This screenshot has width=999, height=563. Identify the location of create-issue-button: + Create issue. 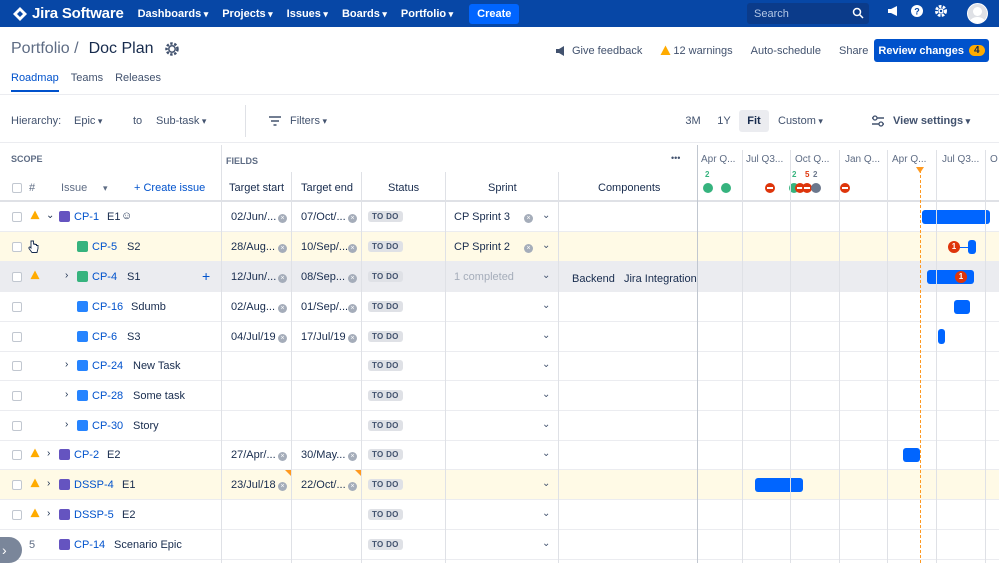
(169, 188).